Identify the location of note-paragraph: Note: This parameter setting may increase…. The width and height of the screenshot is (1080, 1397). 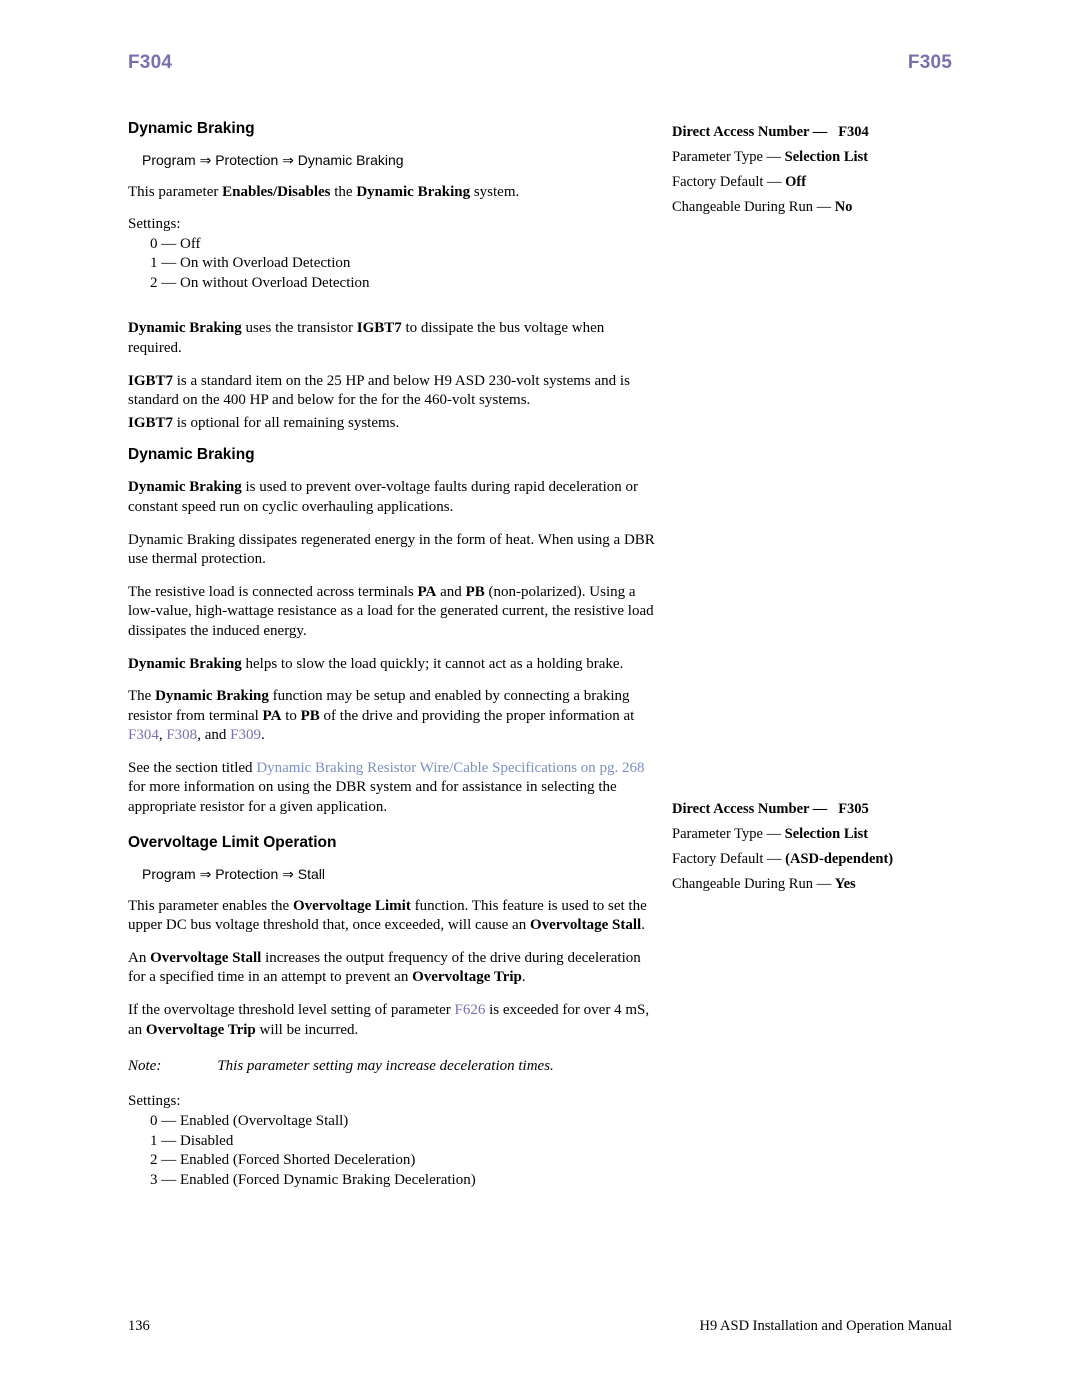
(393, 1066).